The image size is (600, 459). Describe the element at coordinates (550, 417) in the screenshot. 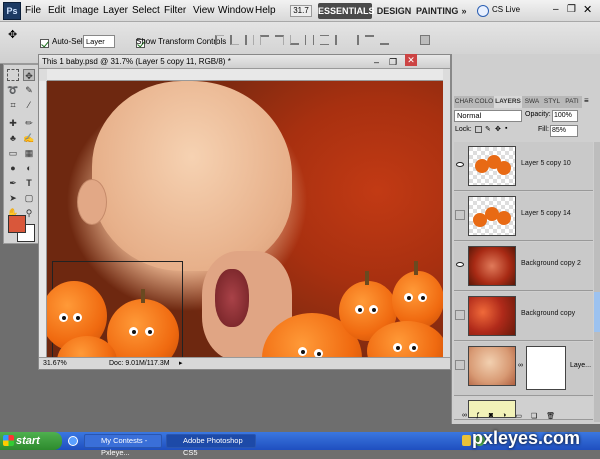

I see `delete-layer-icon: 🗑` at that location.